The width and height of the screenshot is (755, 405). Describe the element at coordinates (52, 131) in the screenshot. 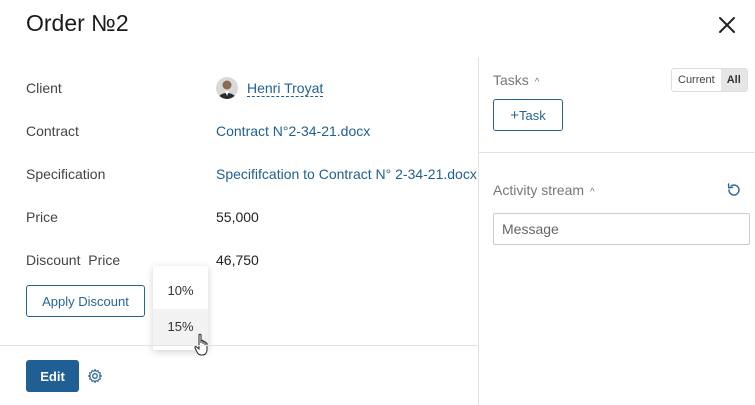

I see `contract-label: Contract` at that location.